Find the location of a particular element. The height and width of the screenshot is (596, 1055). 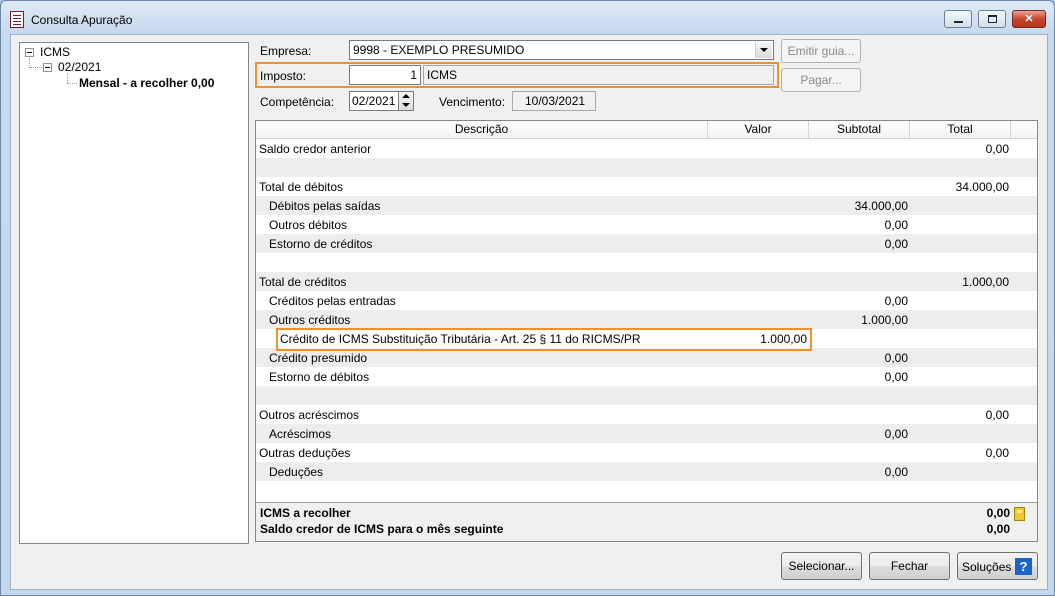

cell-descricao: Deduções is located at coordinates (296, 472).